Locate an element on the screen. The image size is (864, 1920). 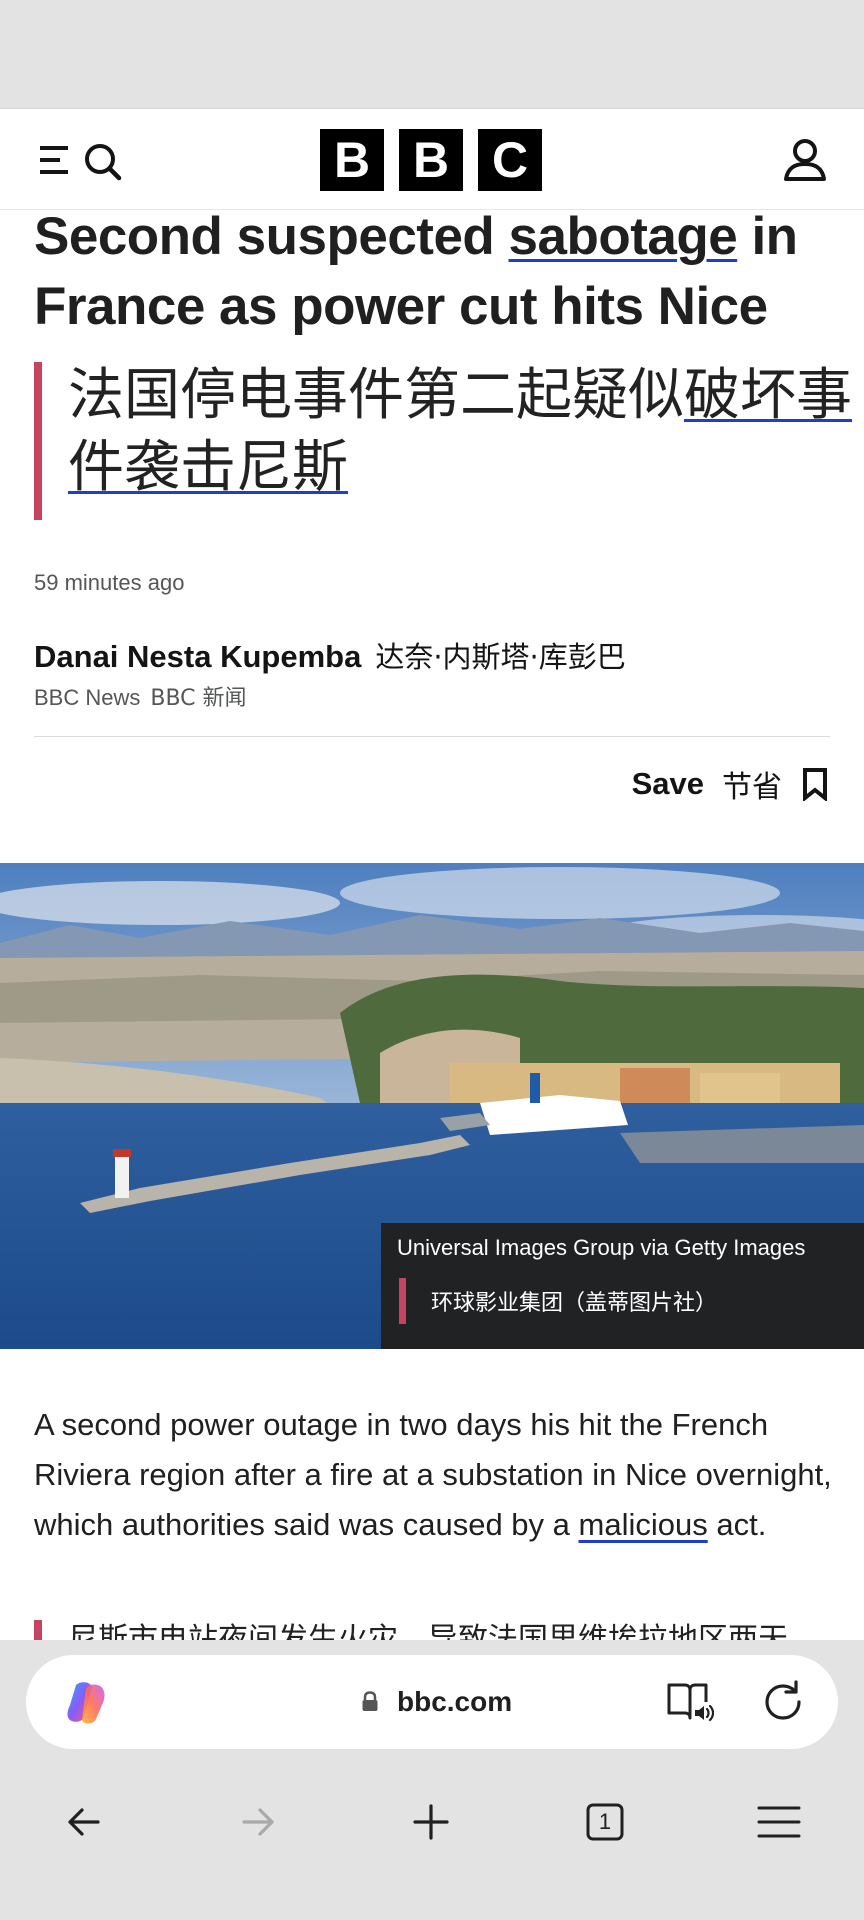
url-text: bbc.com is located at coordinates (455, 1701).